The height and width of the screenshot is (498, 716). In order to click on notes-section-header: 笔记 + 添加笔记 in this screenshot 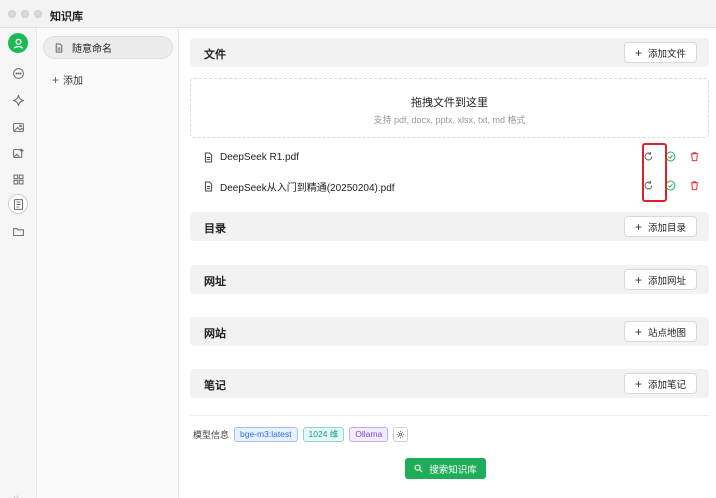, I will do `click(449, 383)`.